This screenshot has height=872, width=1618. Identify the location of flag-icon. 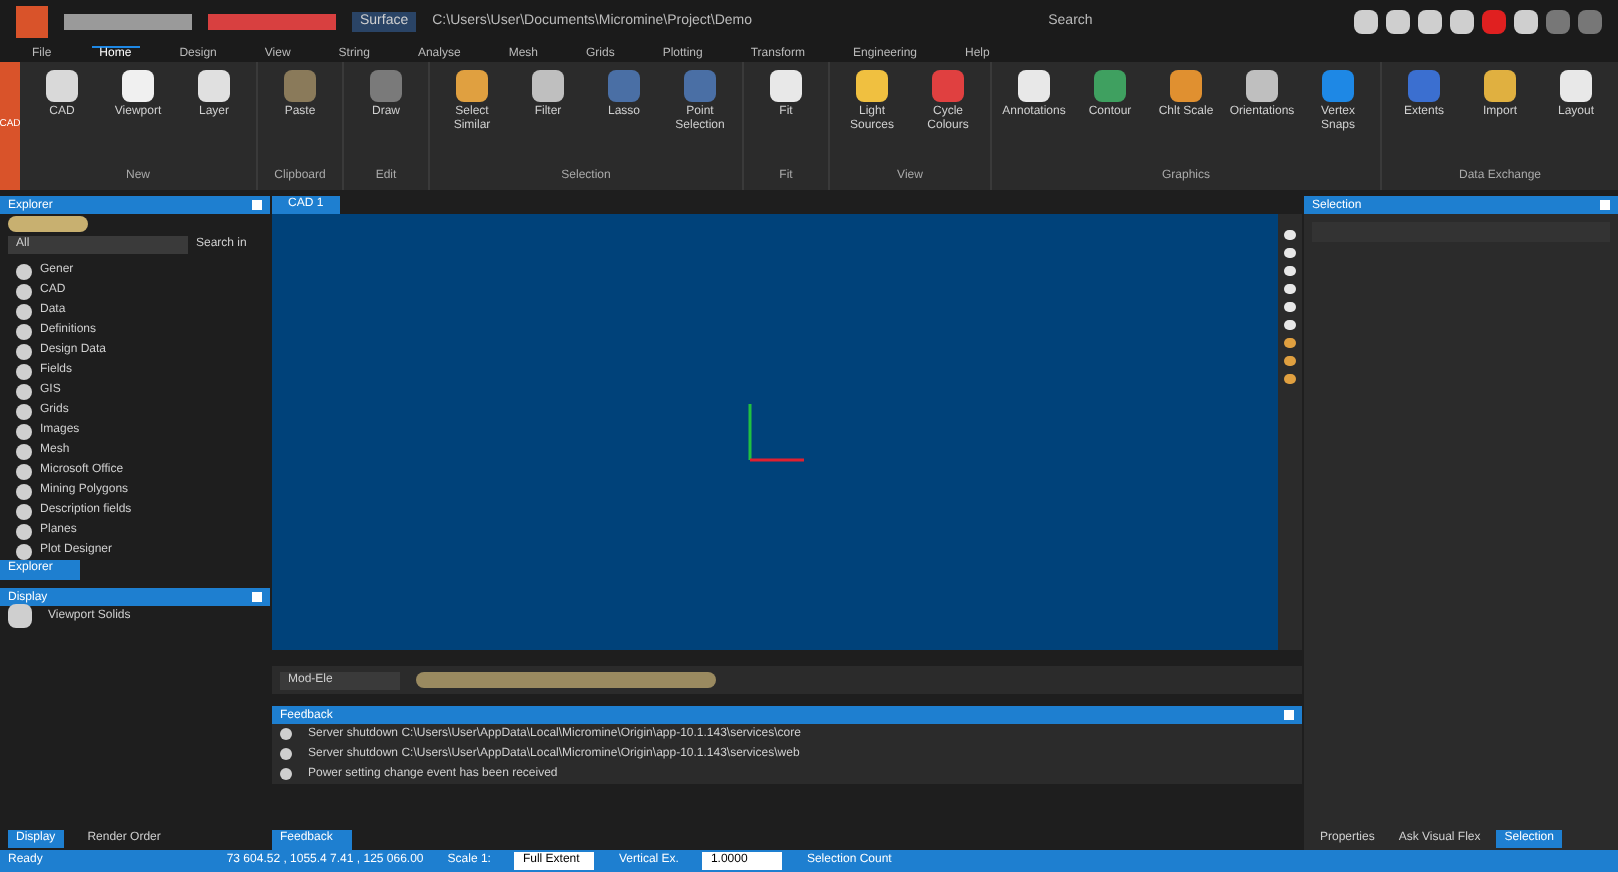
(1494, 22).